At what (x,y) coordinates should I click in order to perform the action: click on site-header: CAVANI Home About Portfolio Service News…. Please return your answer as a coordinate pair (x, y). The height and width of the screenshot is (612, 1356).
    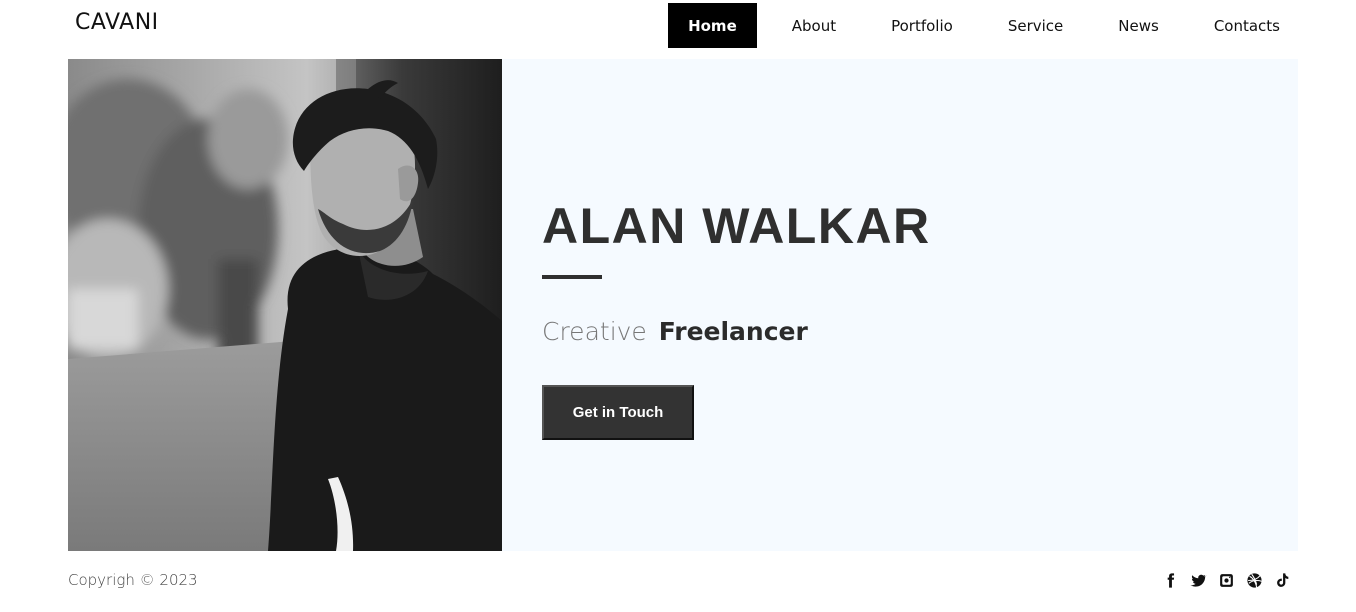
    Looking at the image, I should click on (678, 26).